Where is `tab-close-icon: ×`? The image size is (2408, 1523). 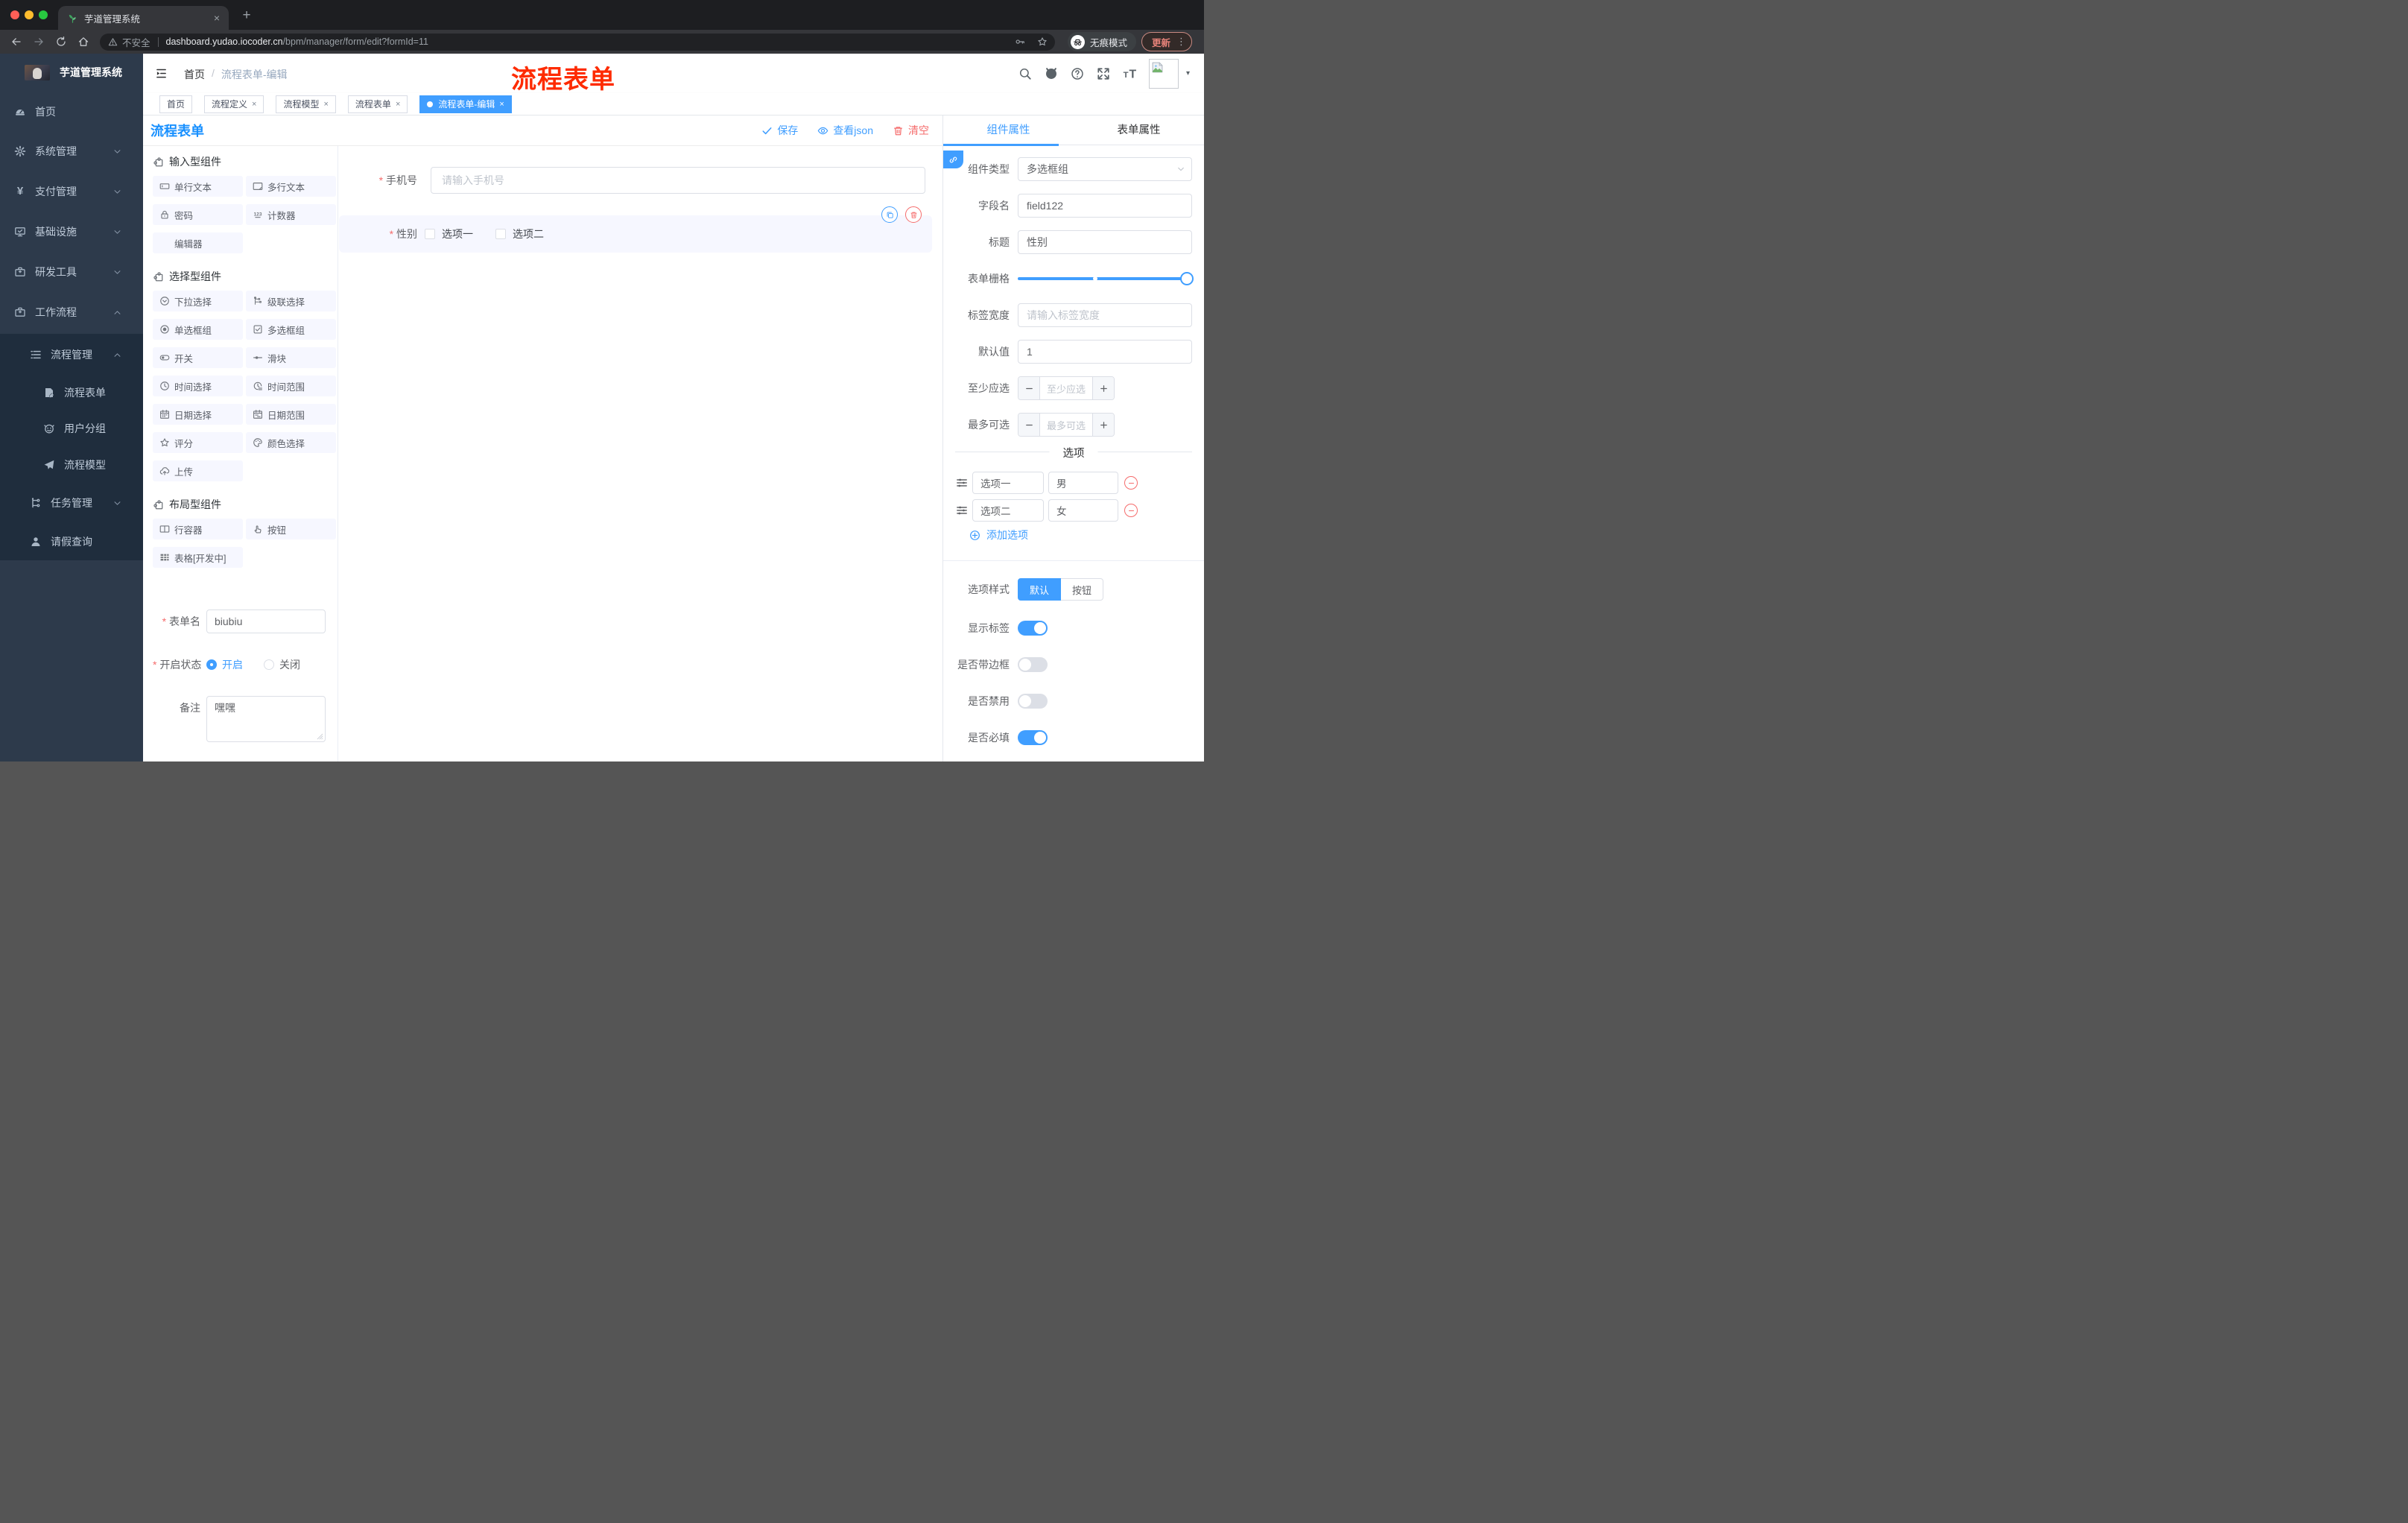 tab-close-icon: × is located at coordinates (216, 18).